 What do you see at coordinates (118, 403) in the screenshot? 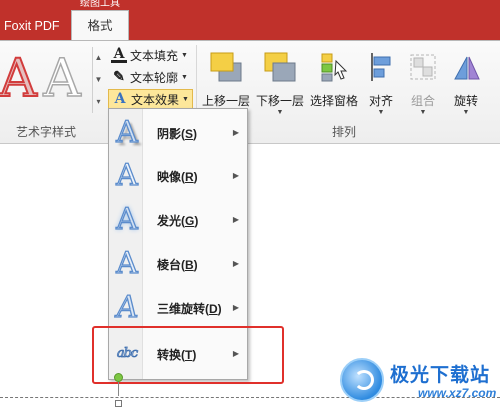
I see `resize-handle` at bounding box center [118, 403].